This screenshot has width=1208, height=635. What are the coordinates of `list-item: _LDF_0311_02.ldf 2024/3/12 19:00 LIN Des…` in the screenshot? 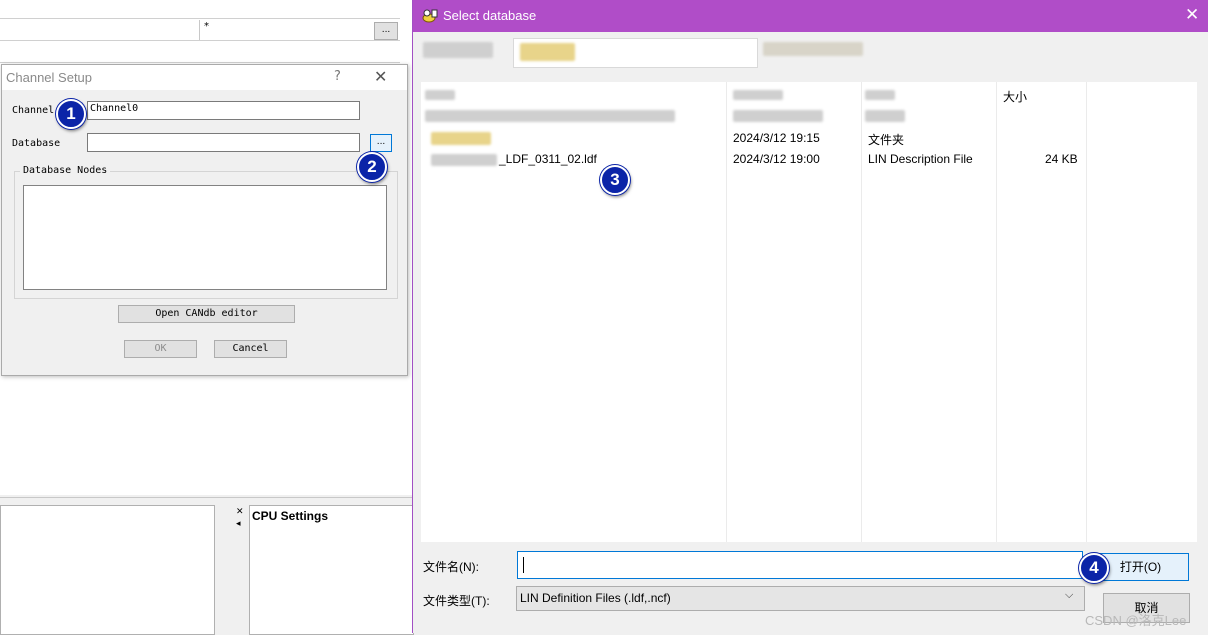 It's located at (809, 160).